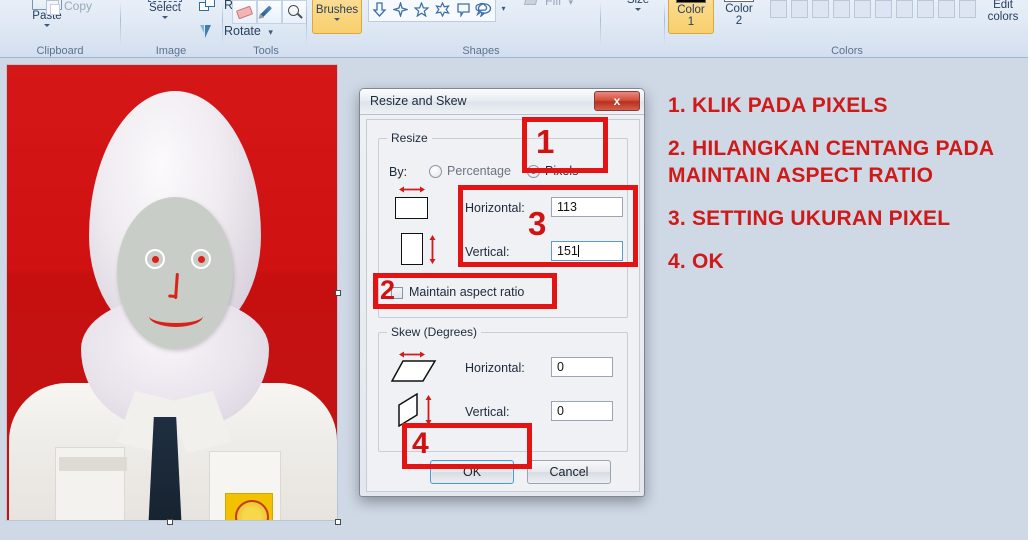 Image resolution: width=1028 pixels, height=540 pixels. I want to click on six-point-star-shape, so click(442, 10).